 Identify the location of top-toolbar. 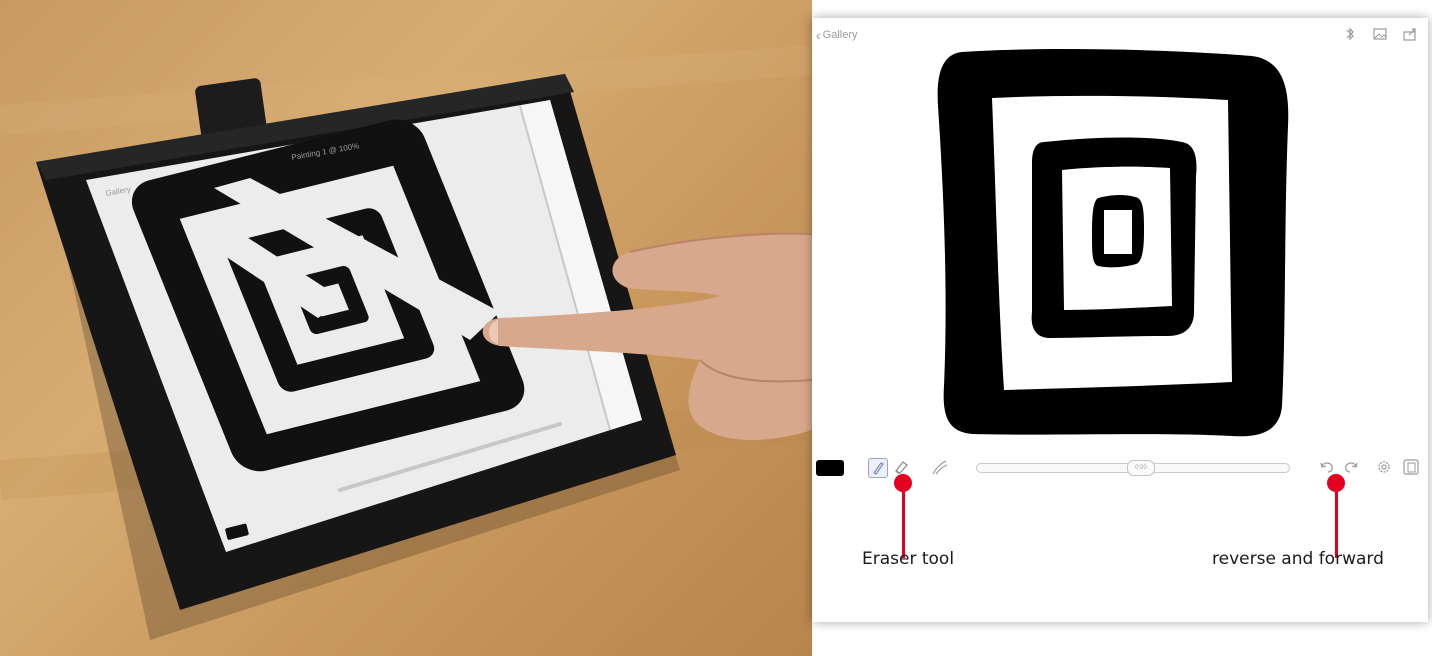
(1380, 34).